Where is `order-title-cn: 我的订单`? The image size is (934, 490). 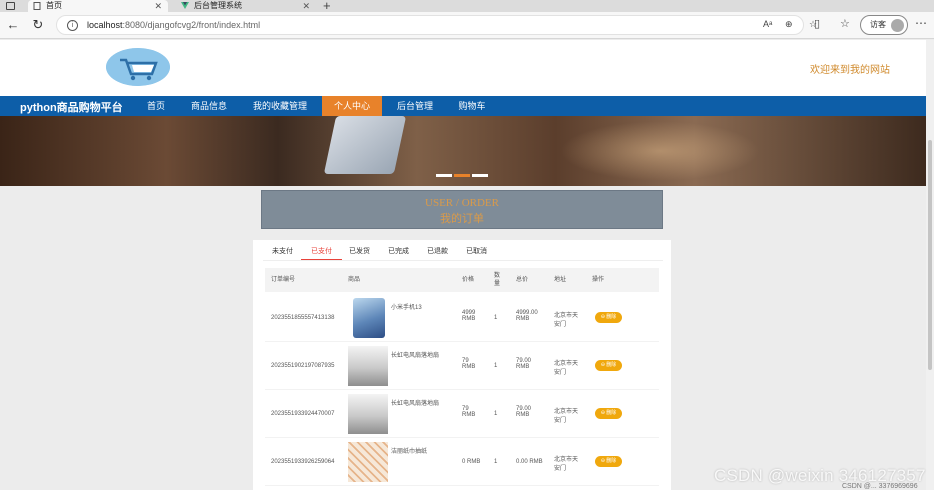
order-title-cn: 我的订单 is located at coordinates (462, 219).